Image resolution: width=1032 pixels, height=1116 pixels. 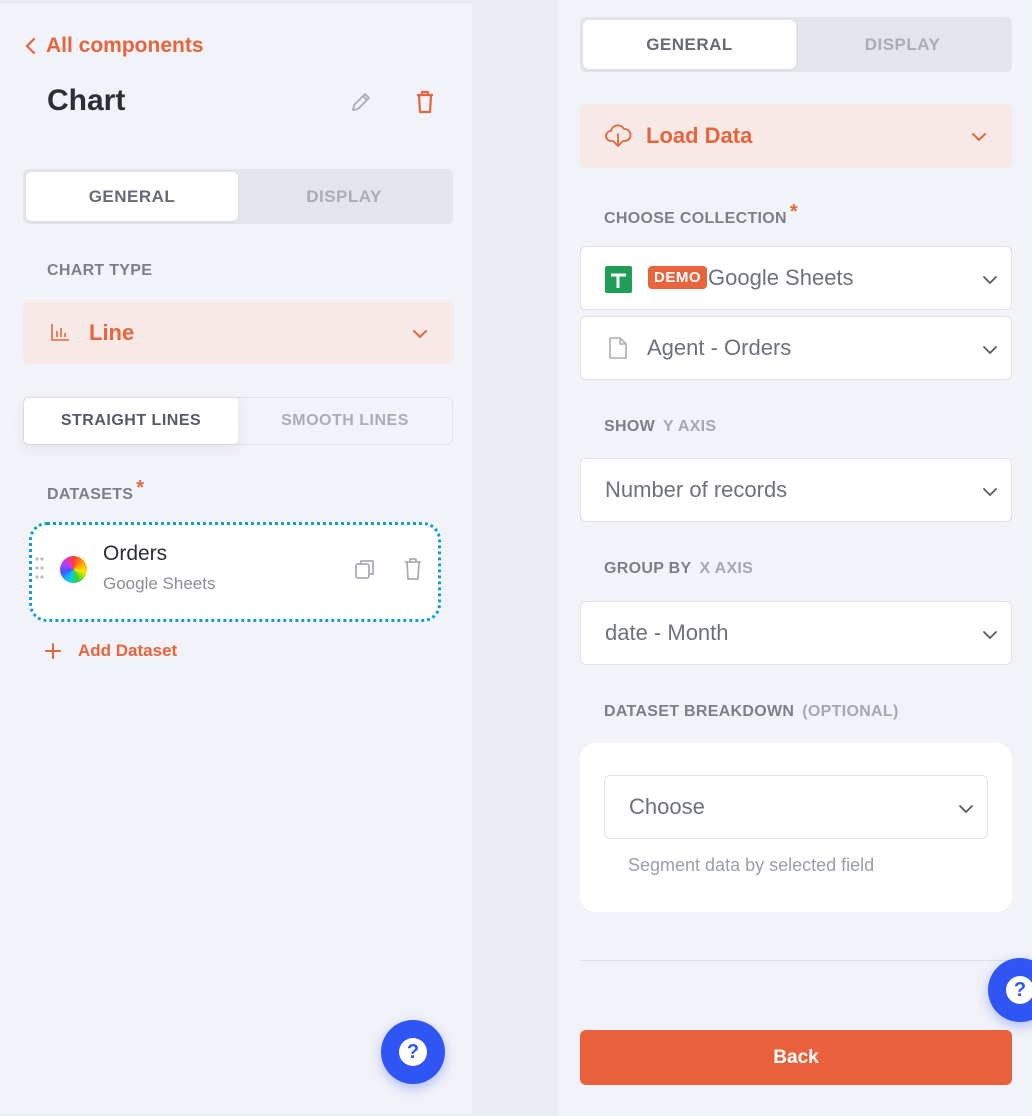 I want to click on edit-button, so click(x=361, y=102).